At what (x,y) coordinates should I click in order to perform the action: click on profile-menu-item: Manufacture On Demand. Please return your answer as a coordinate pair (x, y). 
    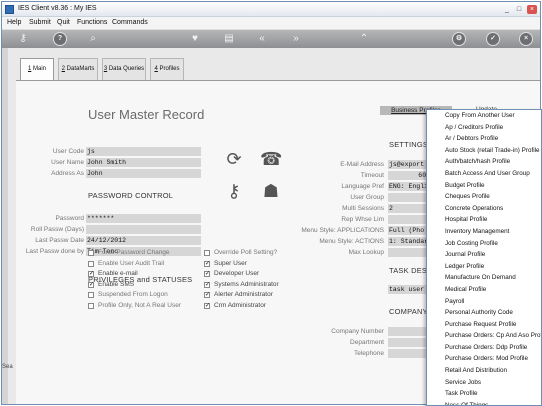
    Looking at the image, I should click on (484, 278).